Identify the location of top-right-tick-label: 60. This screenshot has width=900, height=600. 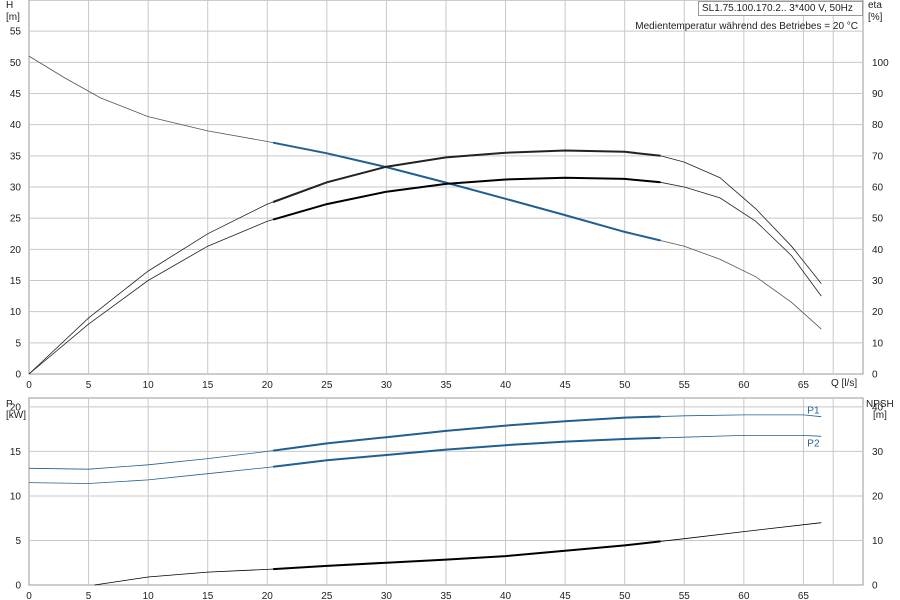
(878, 188).